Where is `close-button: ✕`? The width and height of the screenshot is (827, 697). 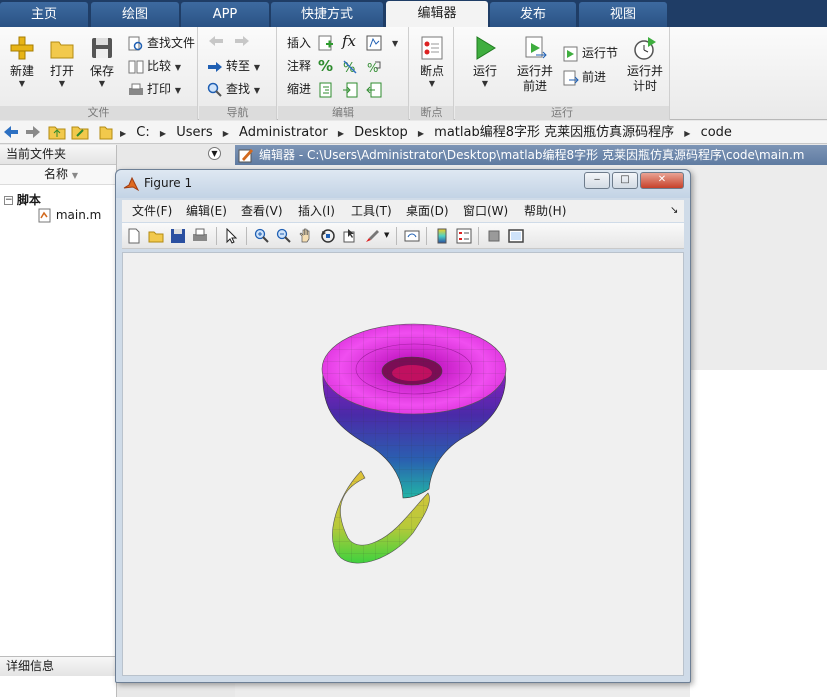
close-button: ✕ is located at coordinates (662, 180).